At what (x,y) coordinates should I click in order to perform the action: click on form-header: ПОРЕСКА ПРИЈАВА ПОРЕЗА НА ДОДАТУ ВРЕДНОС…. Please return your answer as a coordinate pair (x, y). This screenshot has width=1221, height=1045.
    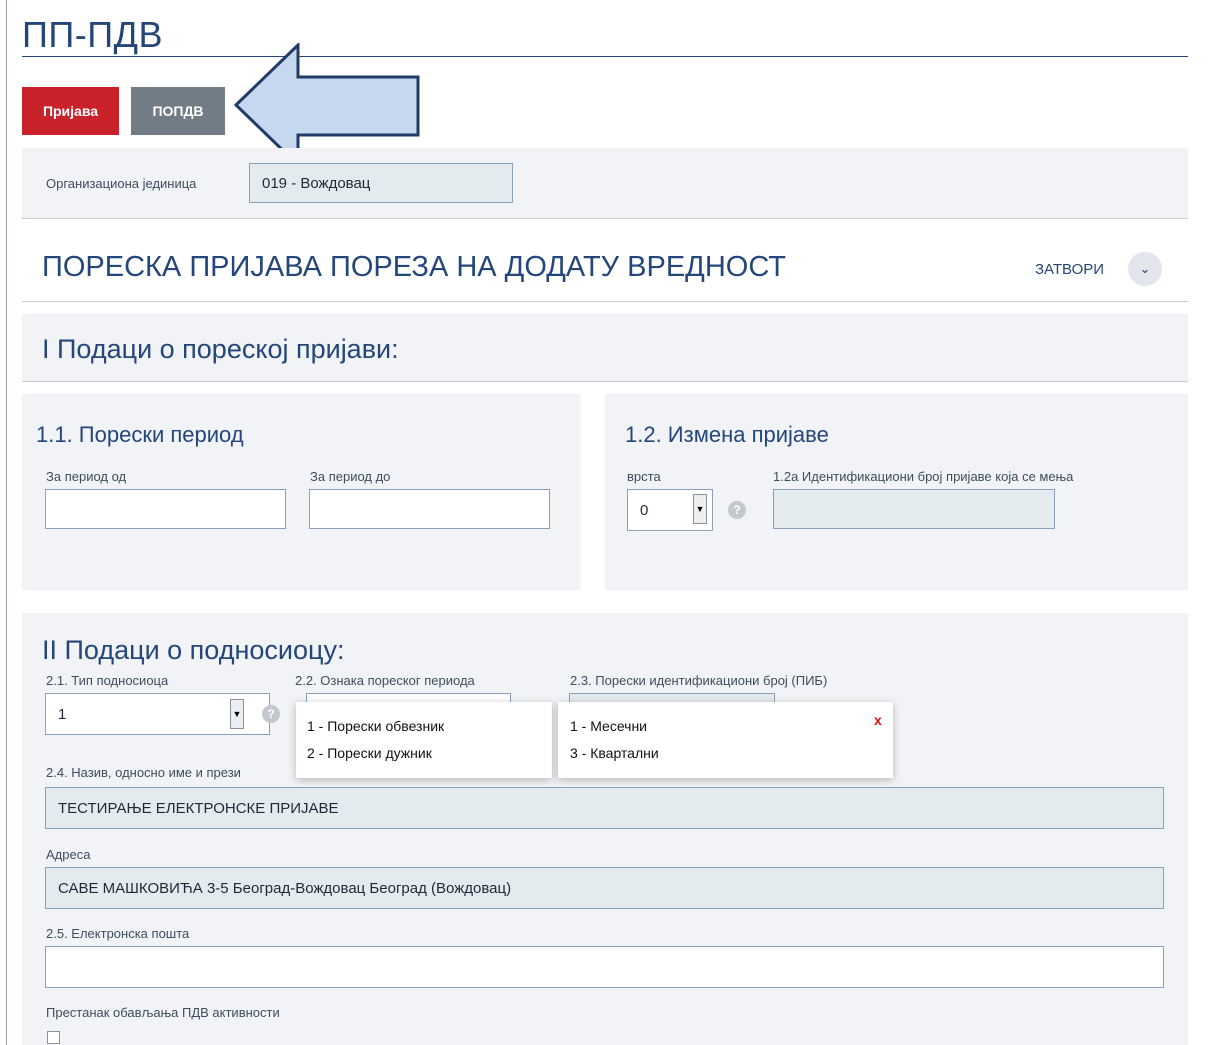
    Looking at the image, I should click on (605, 266).